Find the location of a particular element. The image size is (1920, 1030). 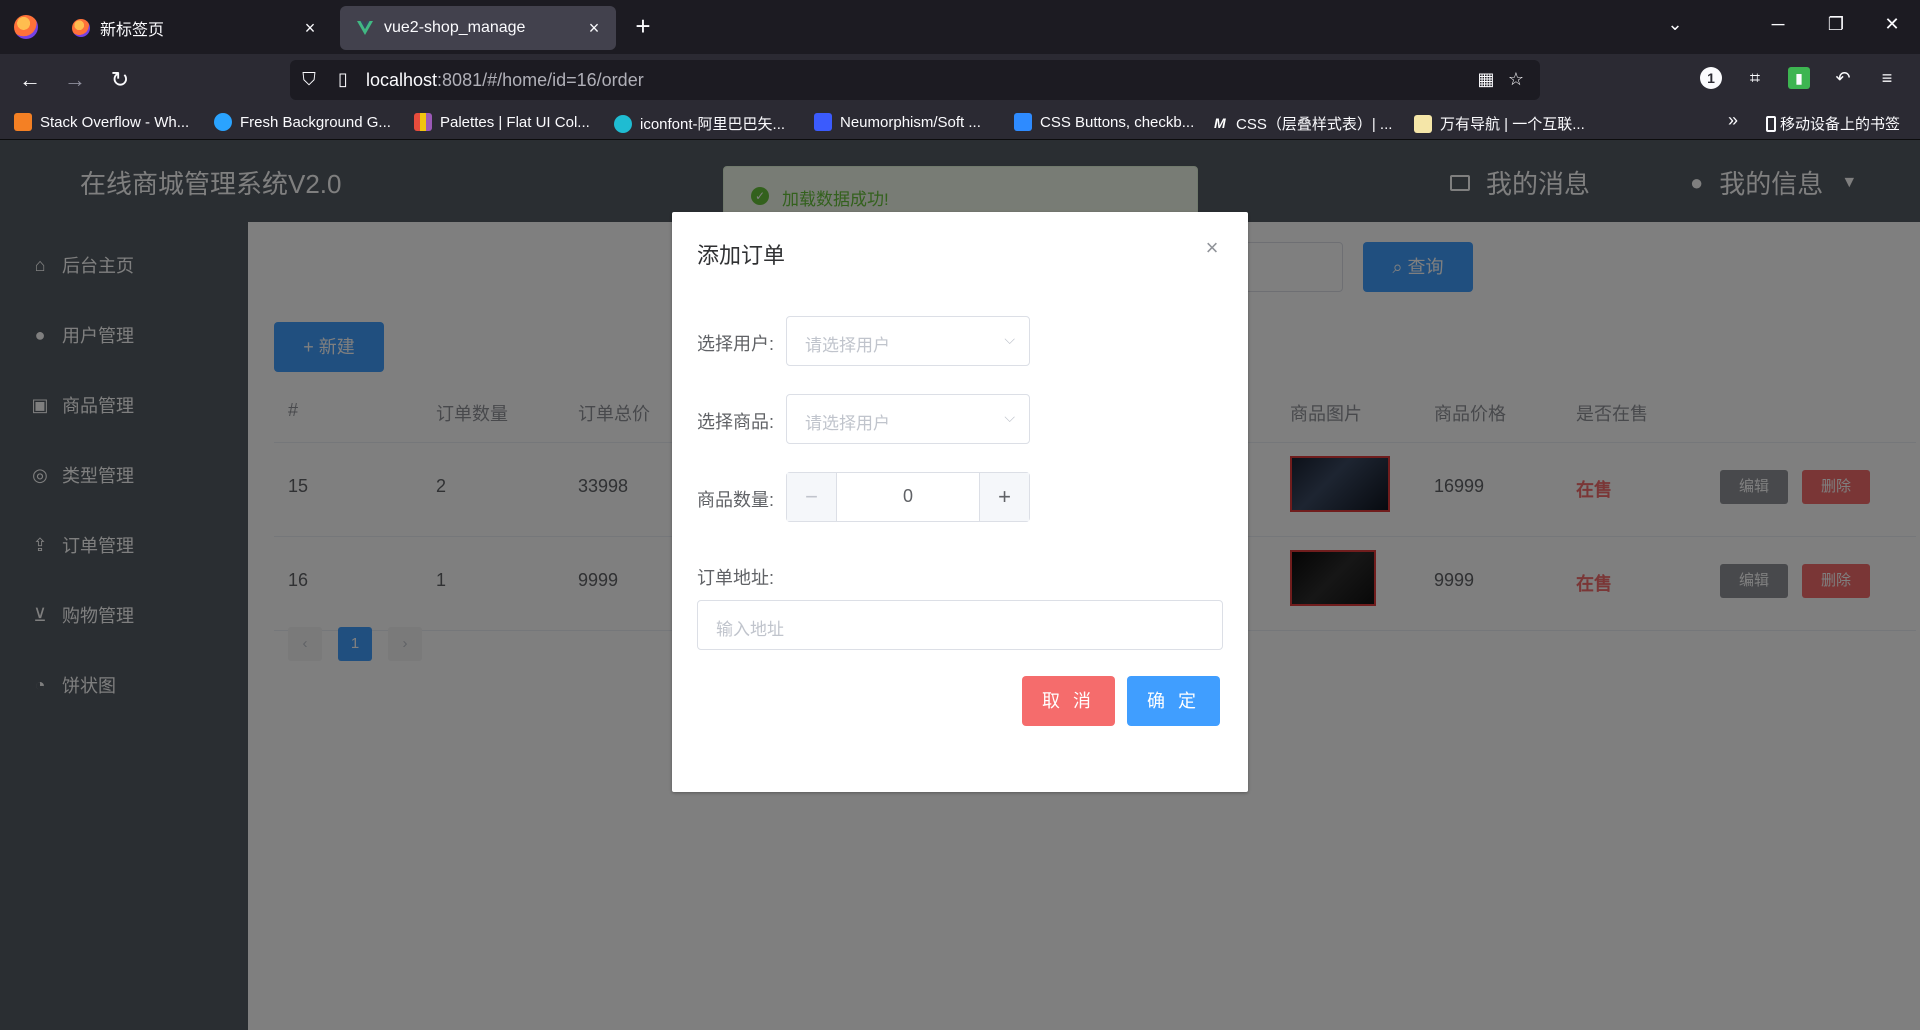

tab-strip: 新标签页 × vue2-shop_manage × + ⌄ ─ ❐ ✕ is located at coordinates (960, 27).